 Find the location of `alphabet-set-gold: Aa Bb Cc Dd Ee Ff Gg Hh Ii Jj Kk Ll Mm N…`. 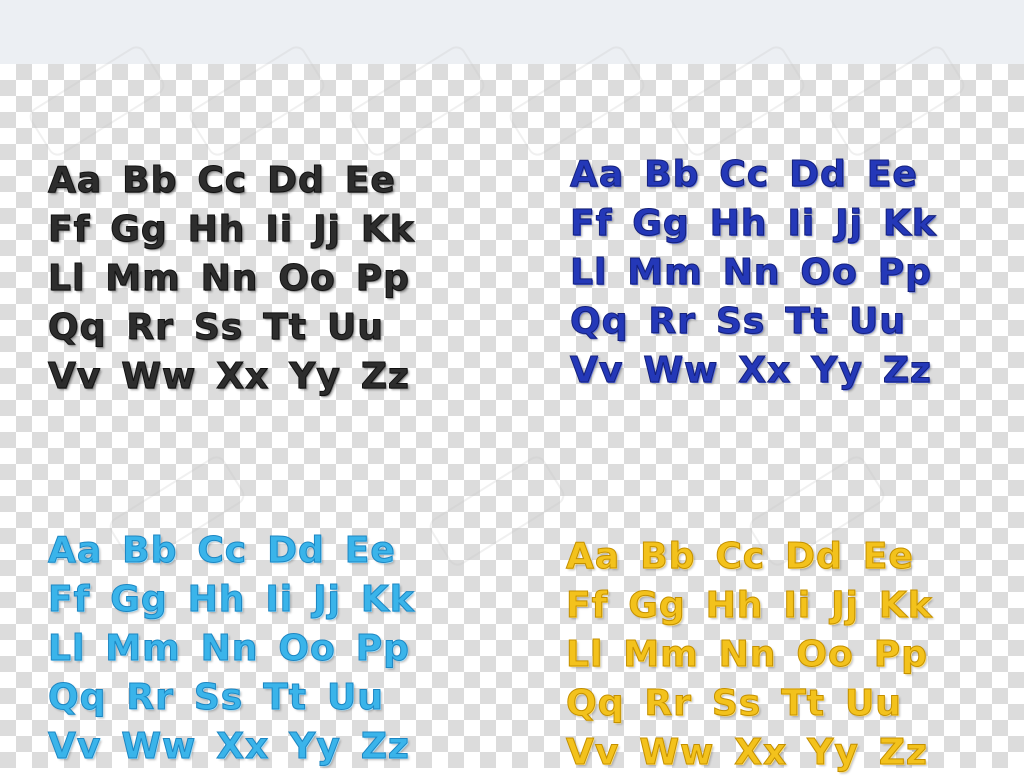

alphabet-set-gold: Aa Bb Cc Dd Ee Ff Gg Hh Ii Jj Kk Ll Mm N… is located at coordinates (785, 654).